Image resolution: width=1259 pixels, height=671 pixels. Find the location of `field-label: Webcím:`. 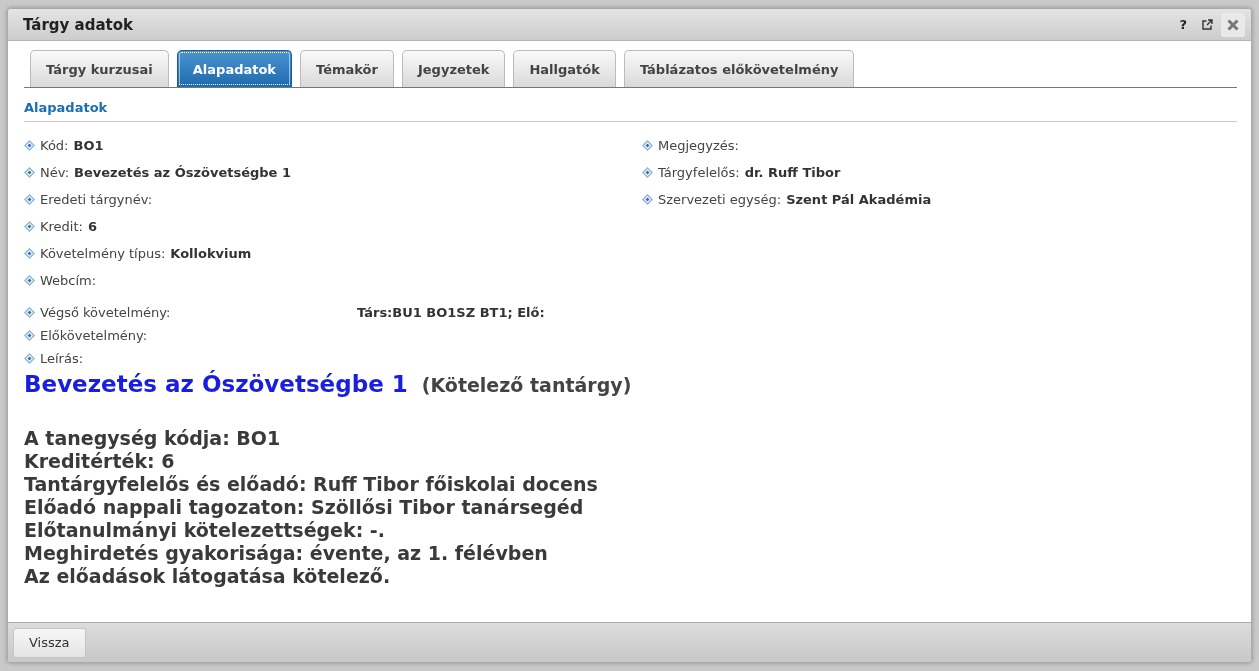

field-label: Webcím: is located at coordinates (68, 280).